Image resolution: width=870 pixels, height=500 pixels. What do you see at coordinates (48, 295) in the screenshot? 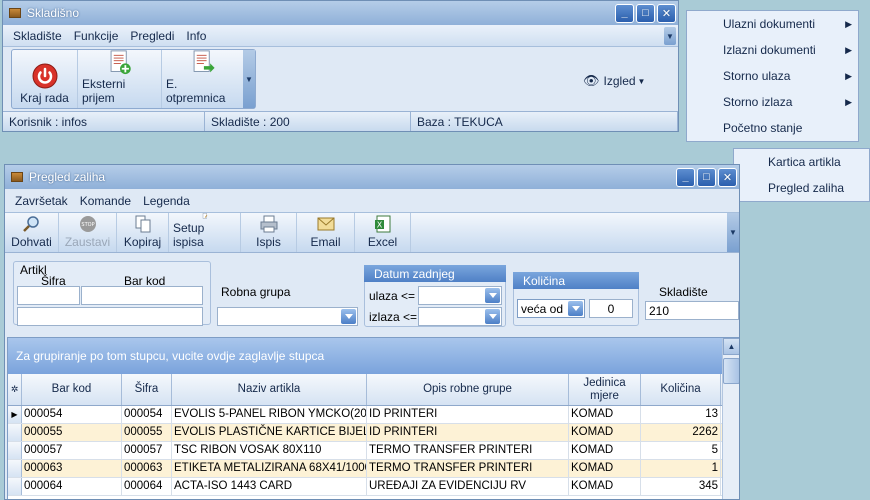
I see `sifra-input` at bounding box center [48, 295].